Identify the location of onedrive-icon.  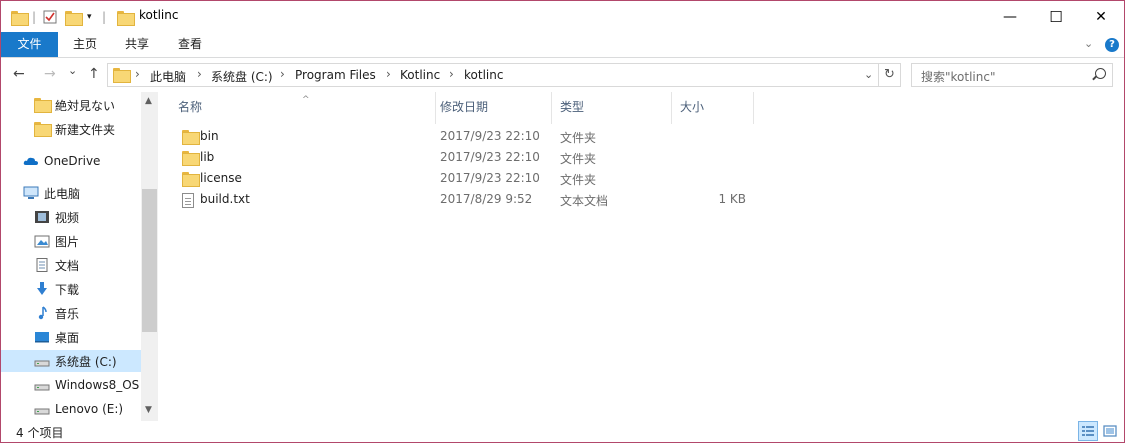
(31, 161).